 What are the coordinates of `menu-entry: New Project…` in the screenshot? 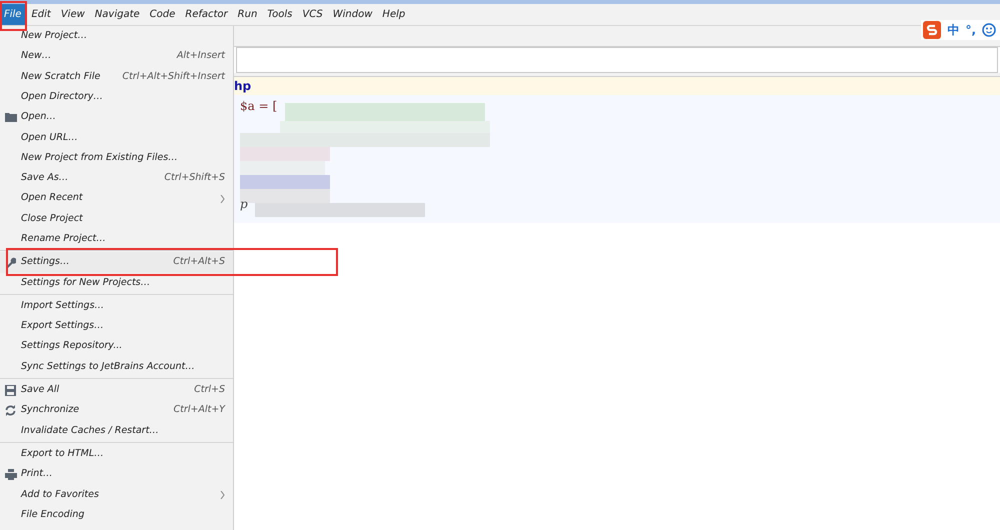 It's located at (116, 36).